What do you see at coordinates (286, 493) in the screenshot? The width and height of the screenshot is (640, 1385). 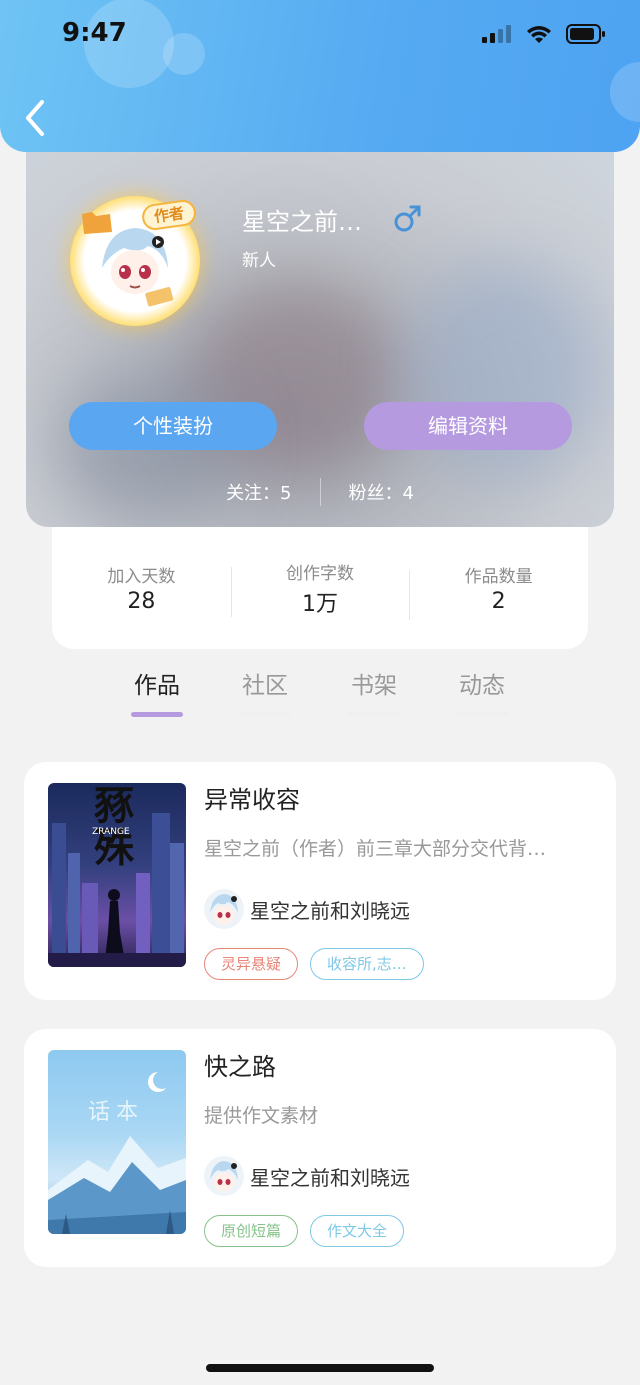 I see `following-value: 5` at bounding box center [286, 493].